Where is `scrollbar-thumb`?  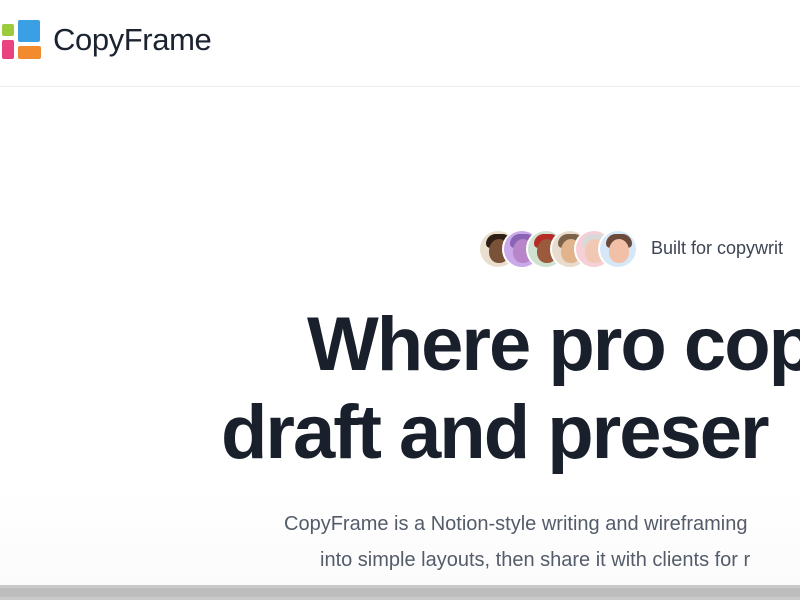
scrollbar-thumb is located at coordinates (400, 592).